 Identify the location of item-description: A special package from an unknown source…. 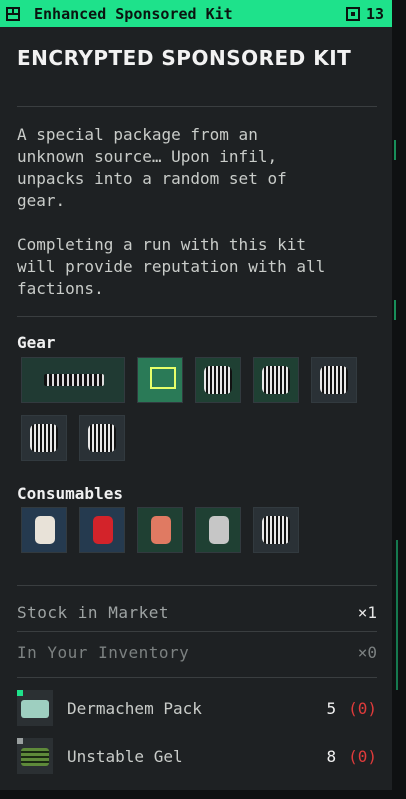
(152, 167).